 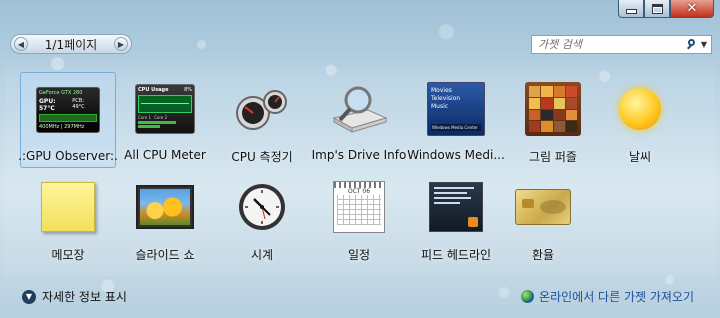 I want to click on cpu-pct-text: 8%, so click(x=188, y=90).